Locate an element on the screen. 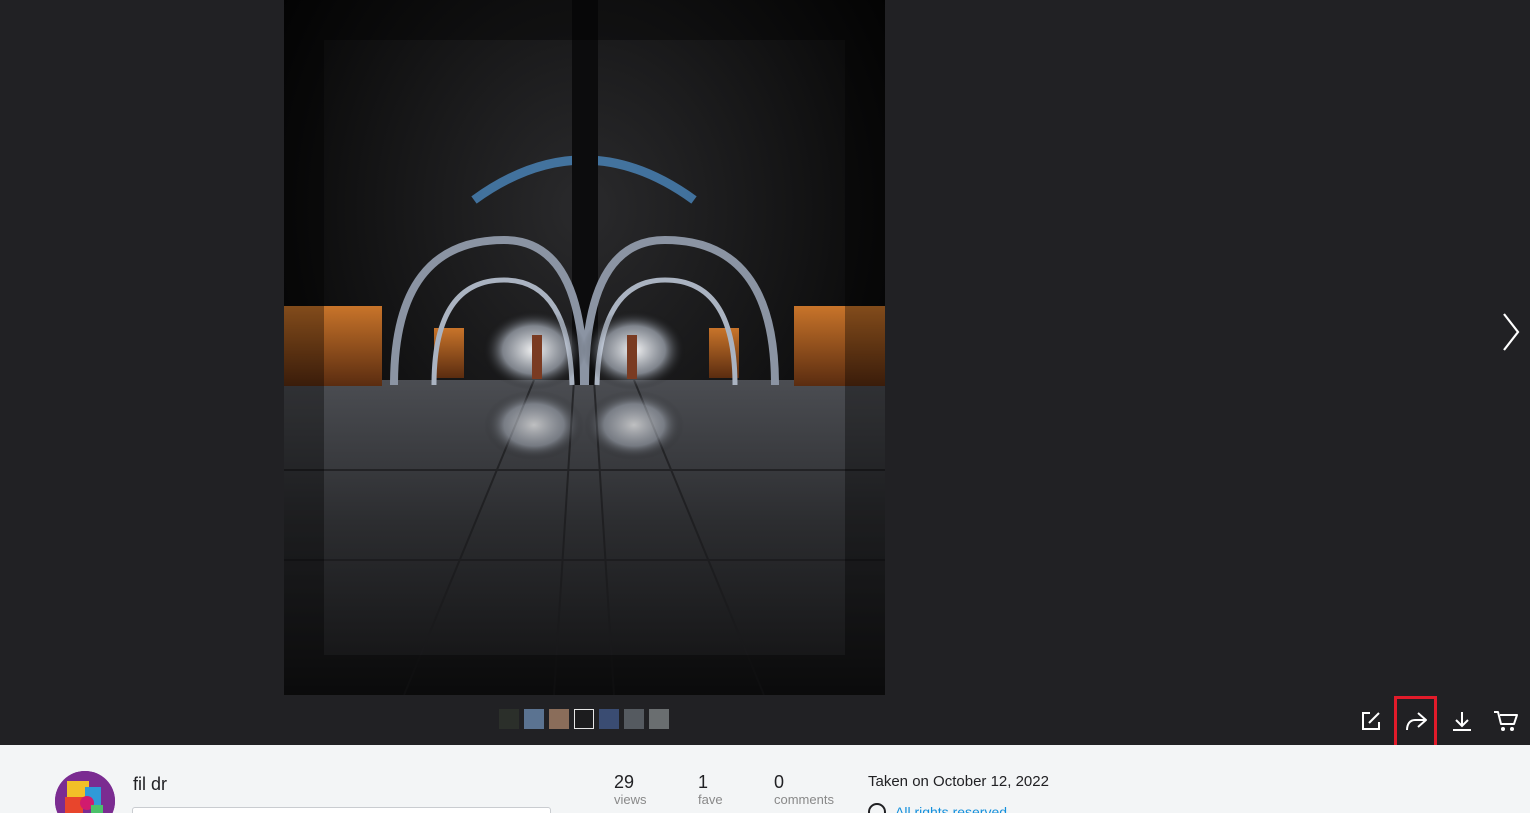 This screenshot has height=813, width=1530. share-icon is located at coordinates (1416, 721).